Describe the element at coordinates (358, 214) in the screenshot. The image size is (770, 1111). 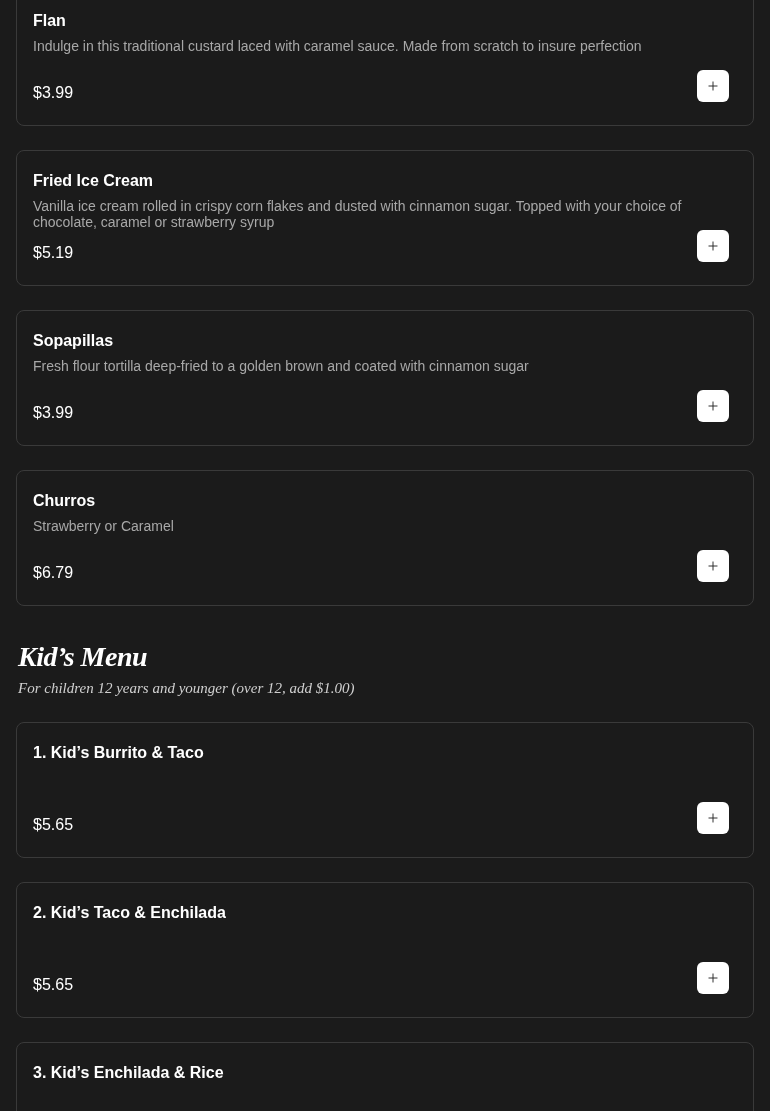
I see `item-description: Vanilla ice cream rolled in crispy corn flakes and dusted with cinnamon sugar. Topped with your choice of chocolate, caramel or strawberry syrup` at that location.